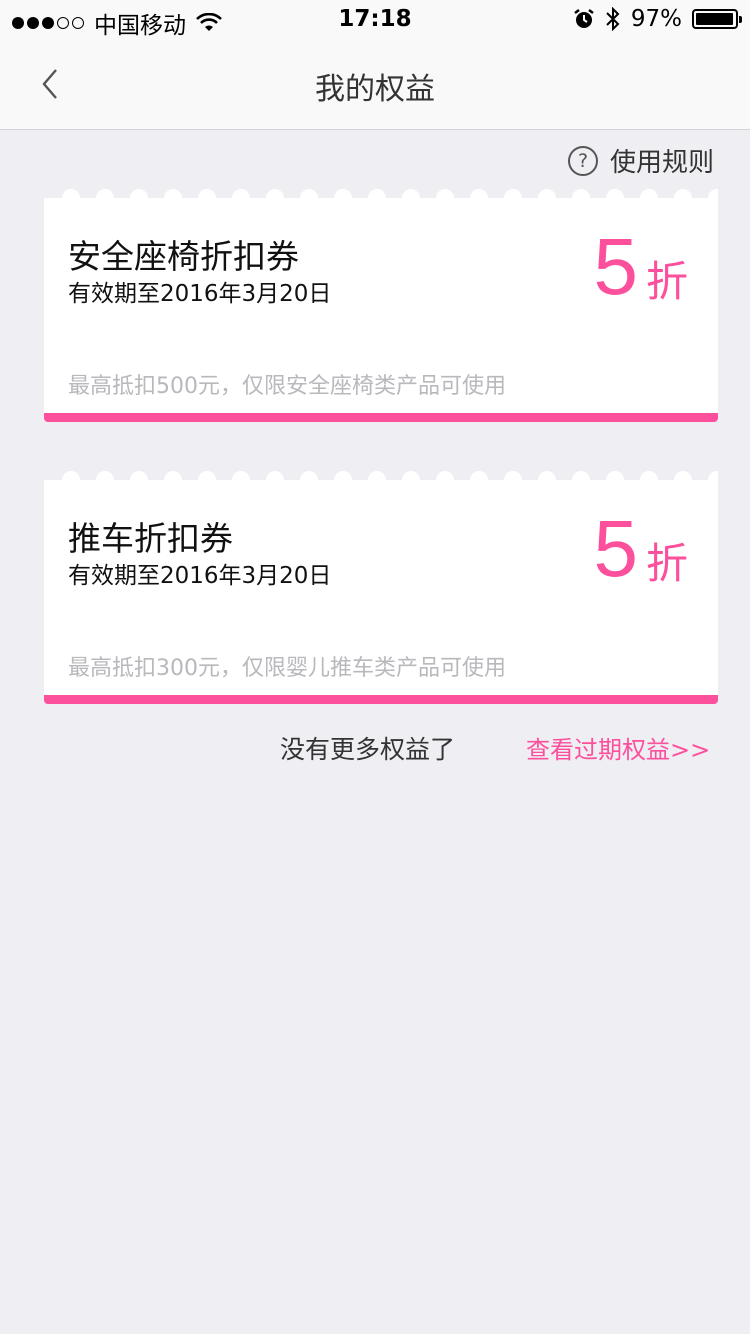  I want to click on status-right: 97%, so click(657, 19).